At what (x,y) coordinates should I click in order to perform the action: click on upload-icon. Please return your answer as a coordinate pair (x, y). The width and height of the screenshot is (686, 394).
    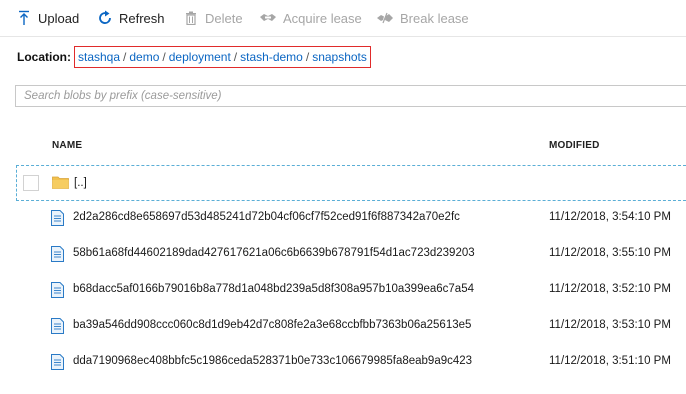
    Looking at the image, I should click on (24, 18).